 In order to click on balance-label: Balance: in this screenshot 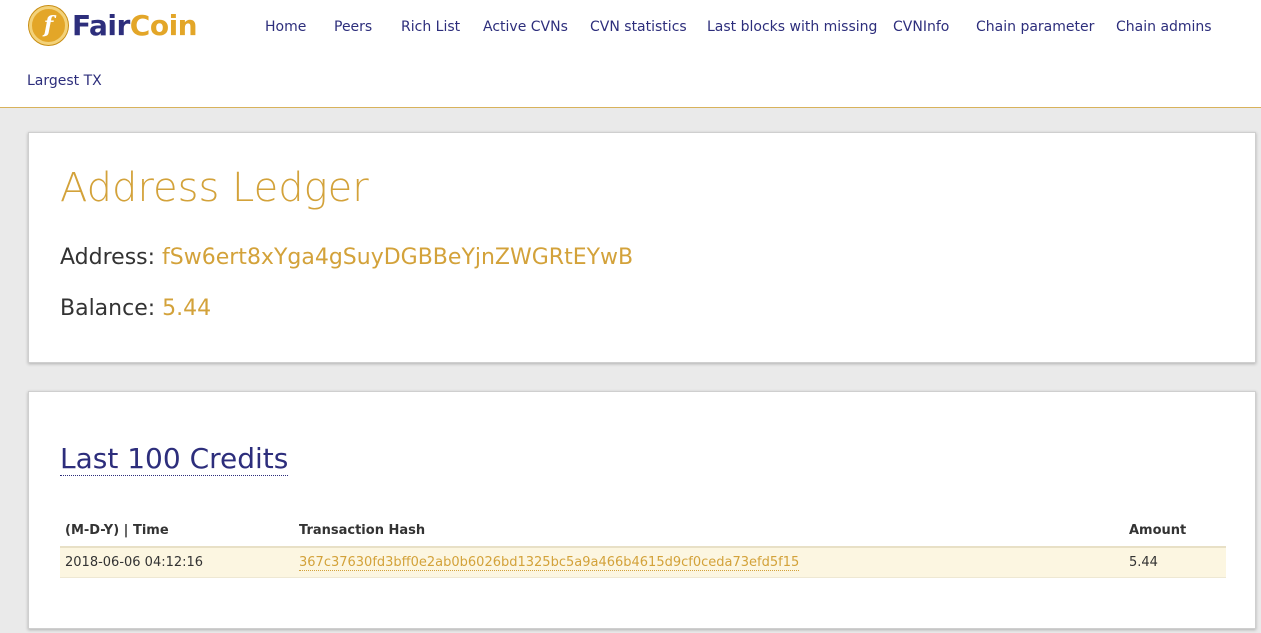, I will do `click(108, 308)`.